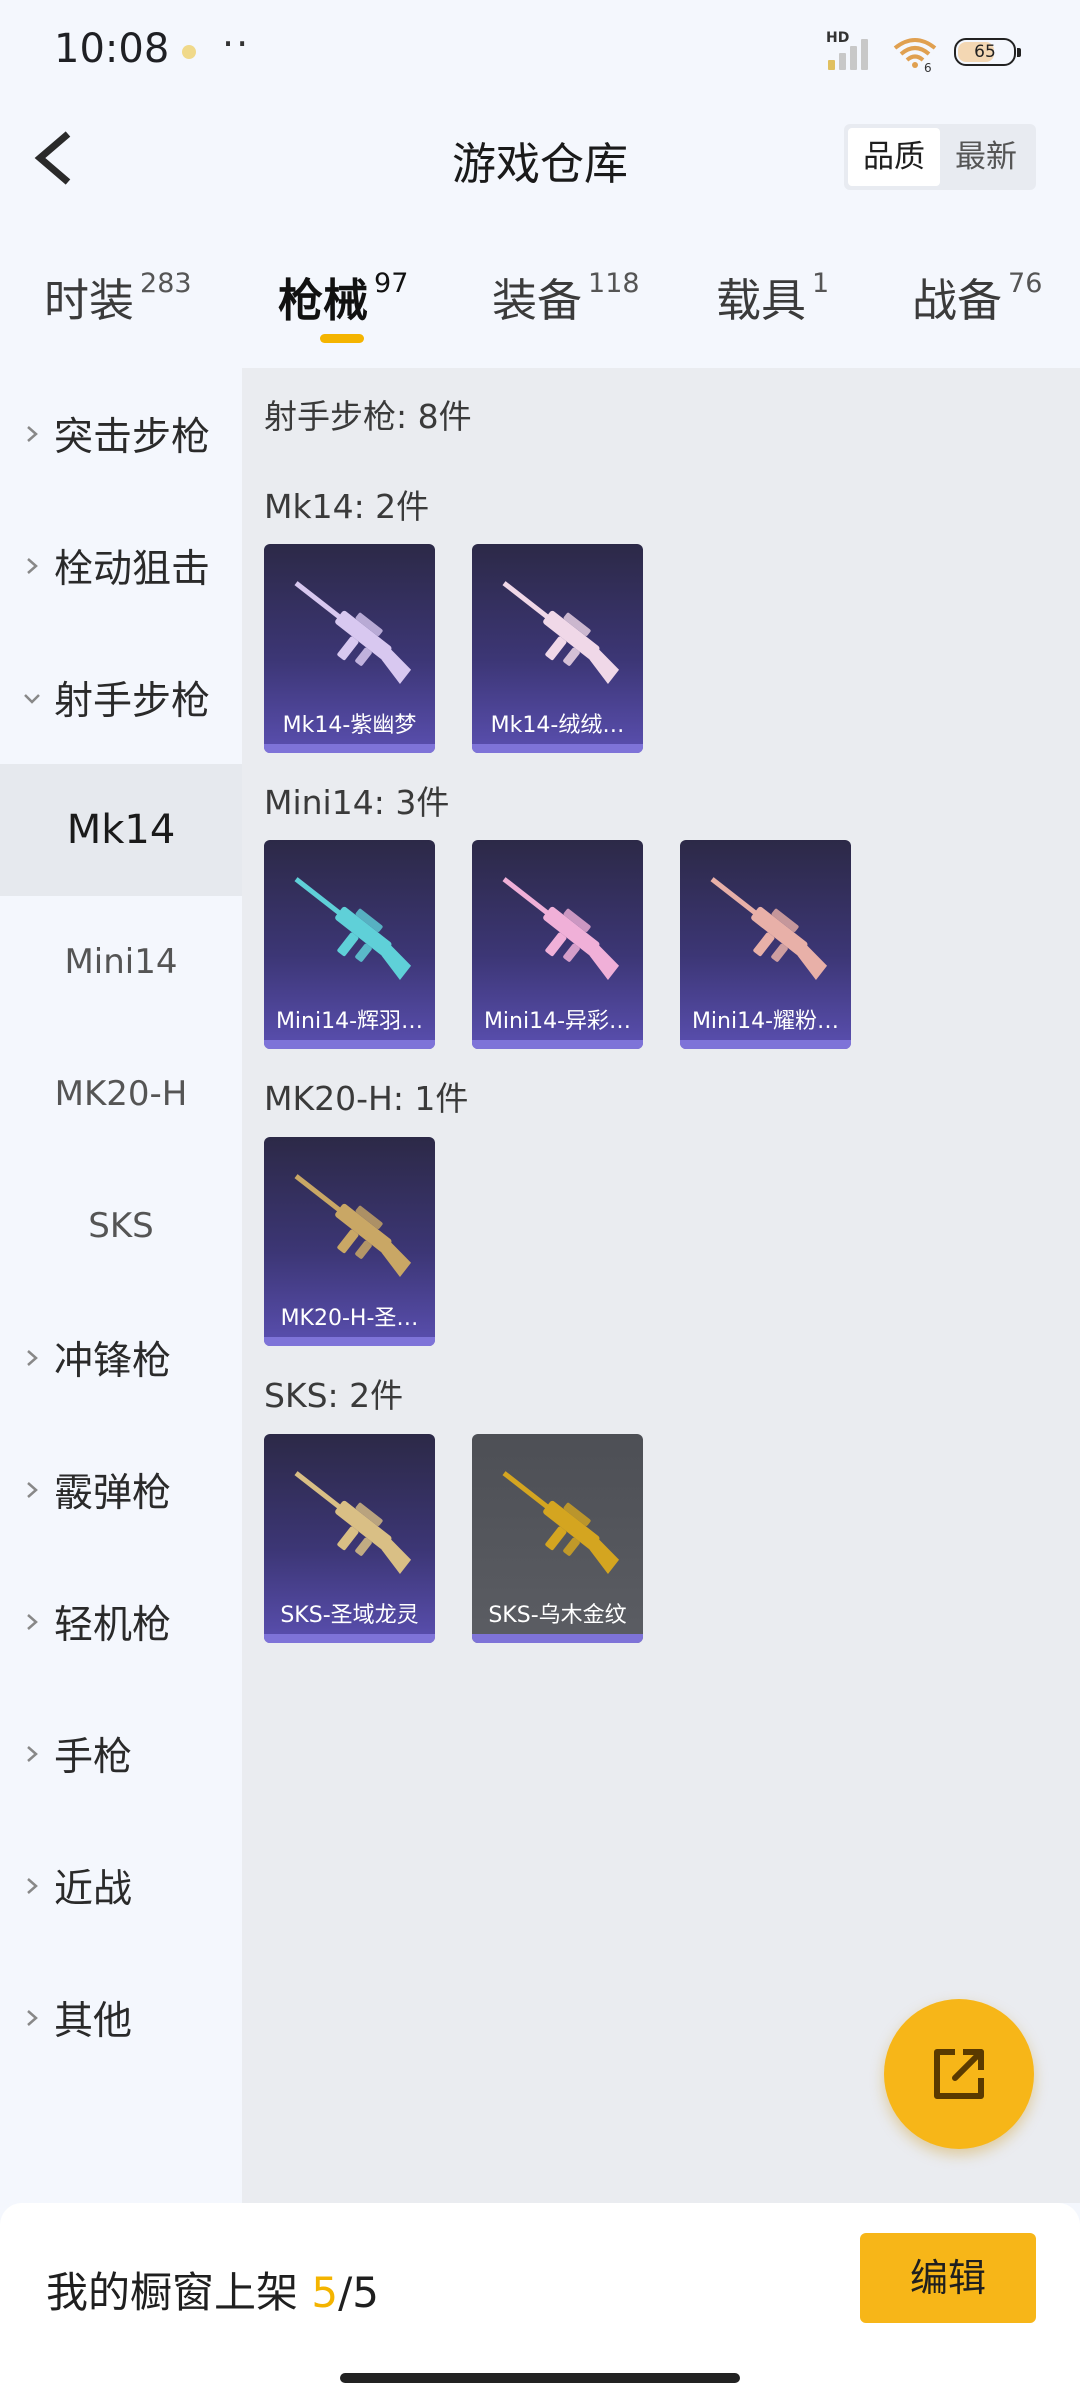 The height and width of the screenshot is (2400, 1080). I want to click on home-indicator, so click(540, 2378).